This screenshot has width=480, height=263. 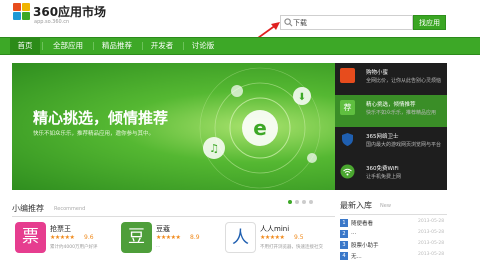 I want to click on app-name: 豆蔻, so click(x=163, y=229).